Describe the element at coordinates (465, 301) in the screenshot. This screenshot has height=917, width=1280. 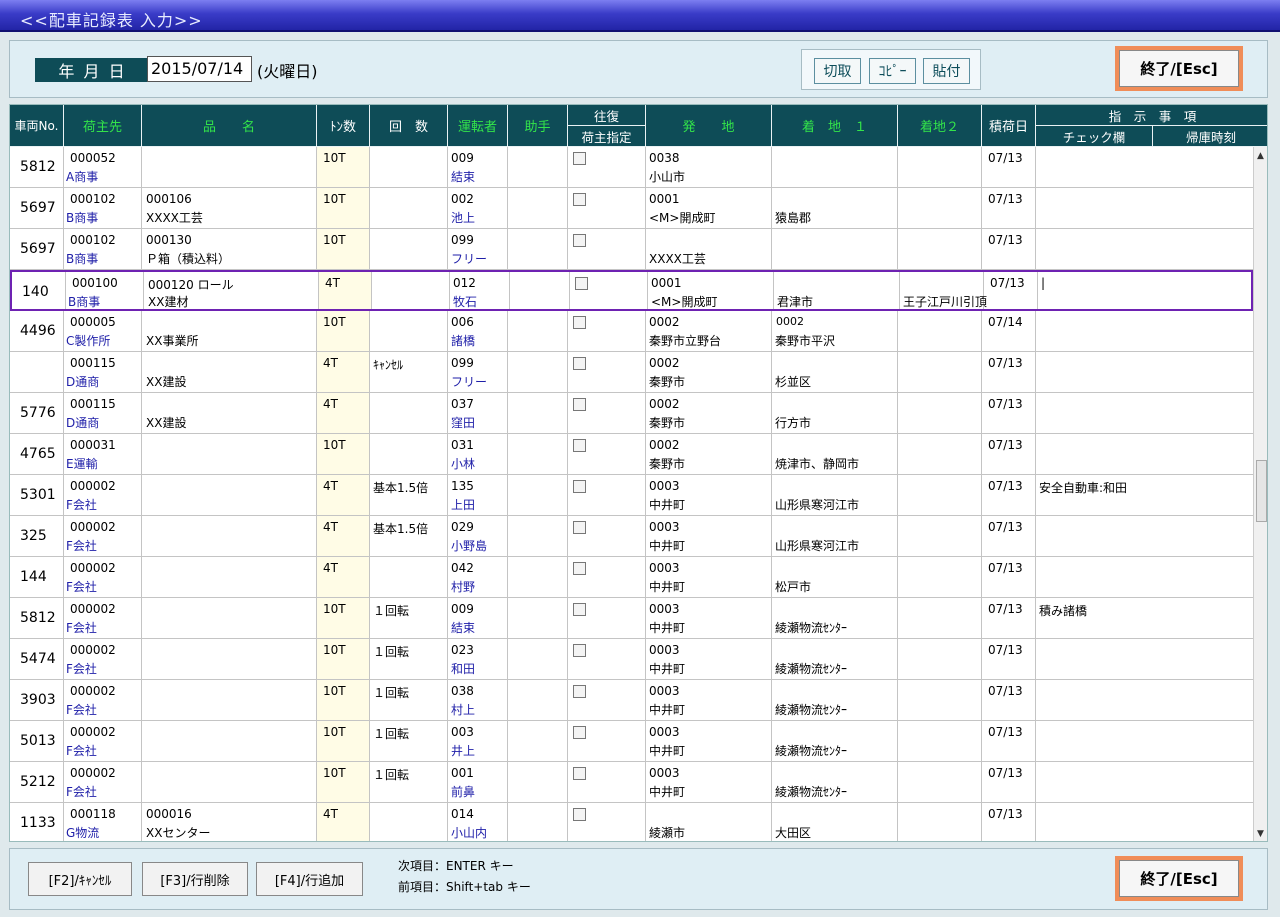
I see `driver-name-cell: 牧石` at that location.